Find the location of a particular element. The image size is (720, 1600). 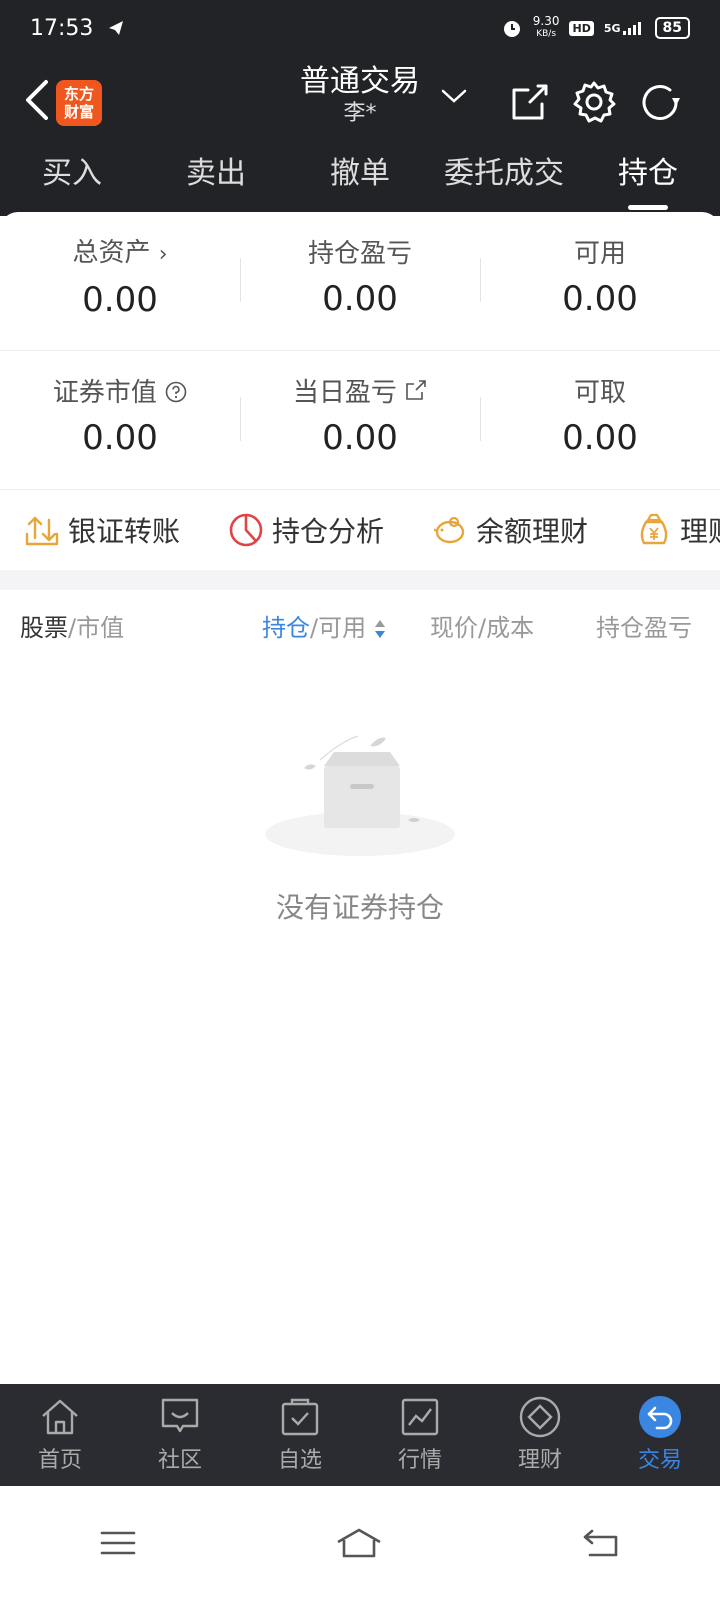

network-type: 5G is located at coordinates (624, 28).